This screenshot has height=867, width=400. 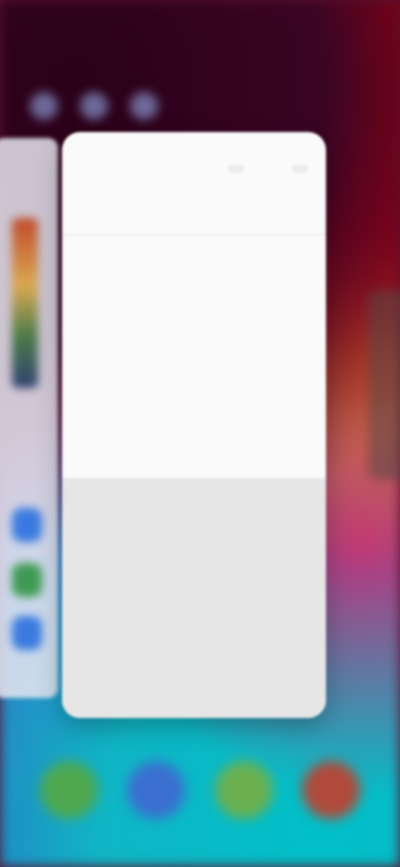 I want to click on browser-icon, so click(x=243, y=790).